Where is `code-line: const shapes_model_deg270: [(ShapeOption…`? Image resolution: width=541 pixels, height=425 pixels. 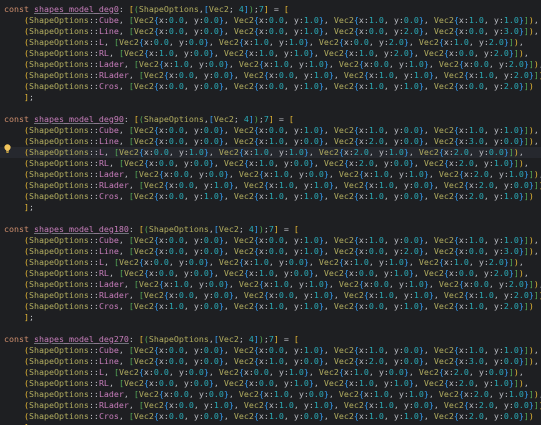 code-line: const shapes_model_deg270: [(ShapeOption… is located at coordinates (149, 339).